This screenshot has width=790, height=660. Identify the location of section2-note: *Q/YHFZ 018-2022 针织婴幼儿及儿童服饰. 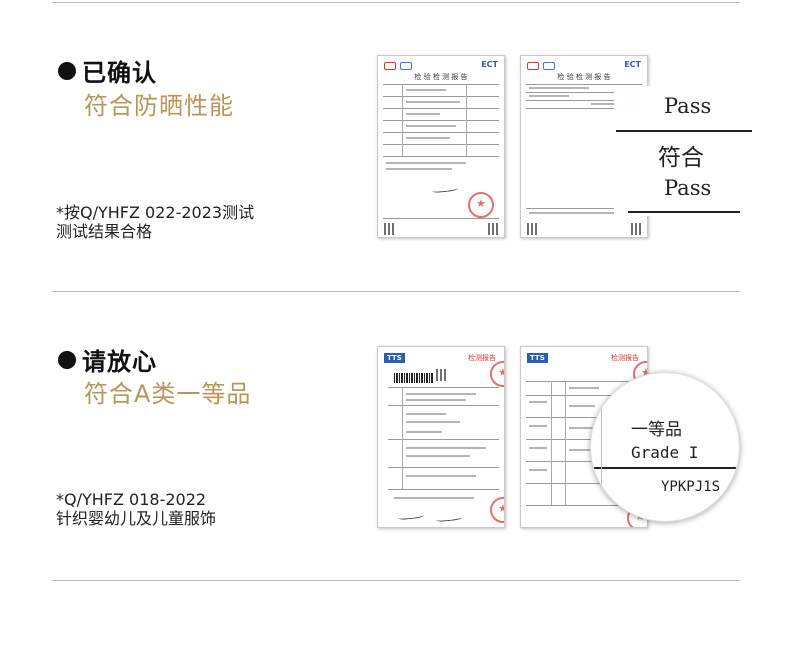
(136, 509).